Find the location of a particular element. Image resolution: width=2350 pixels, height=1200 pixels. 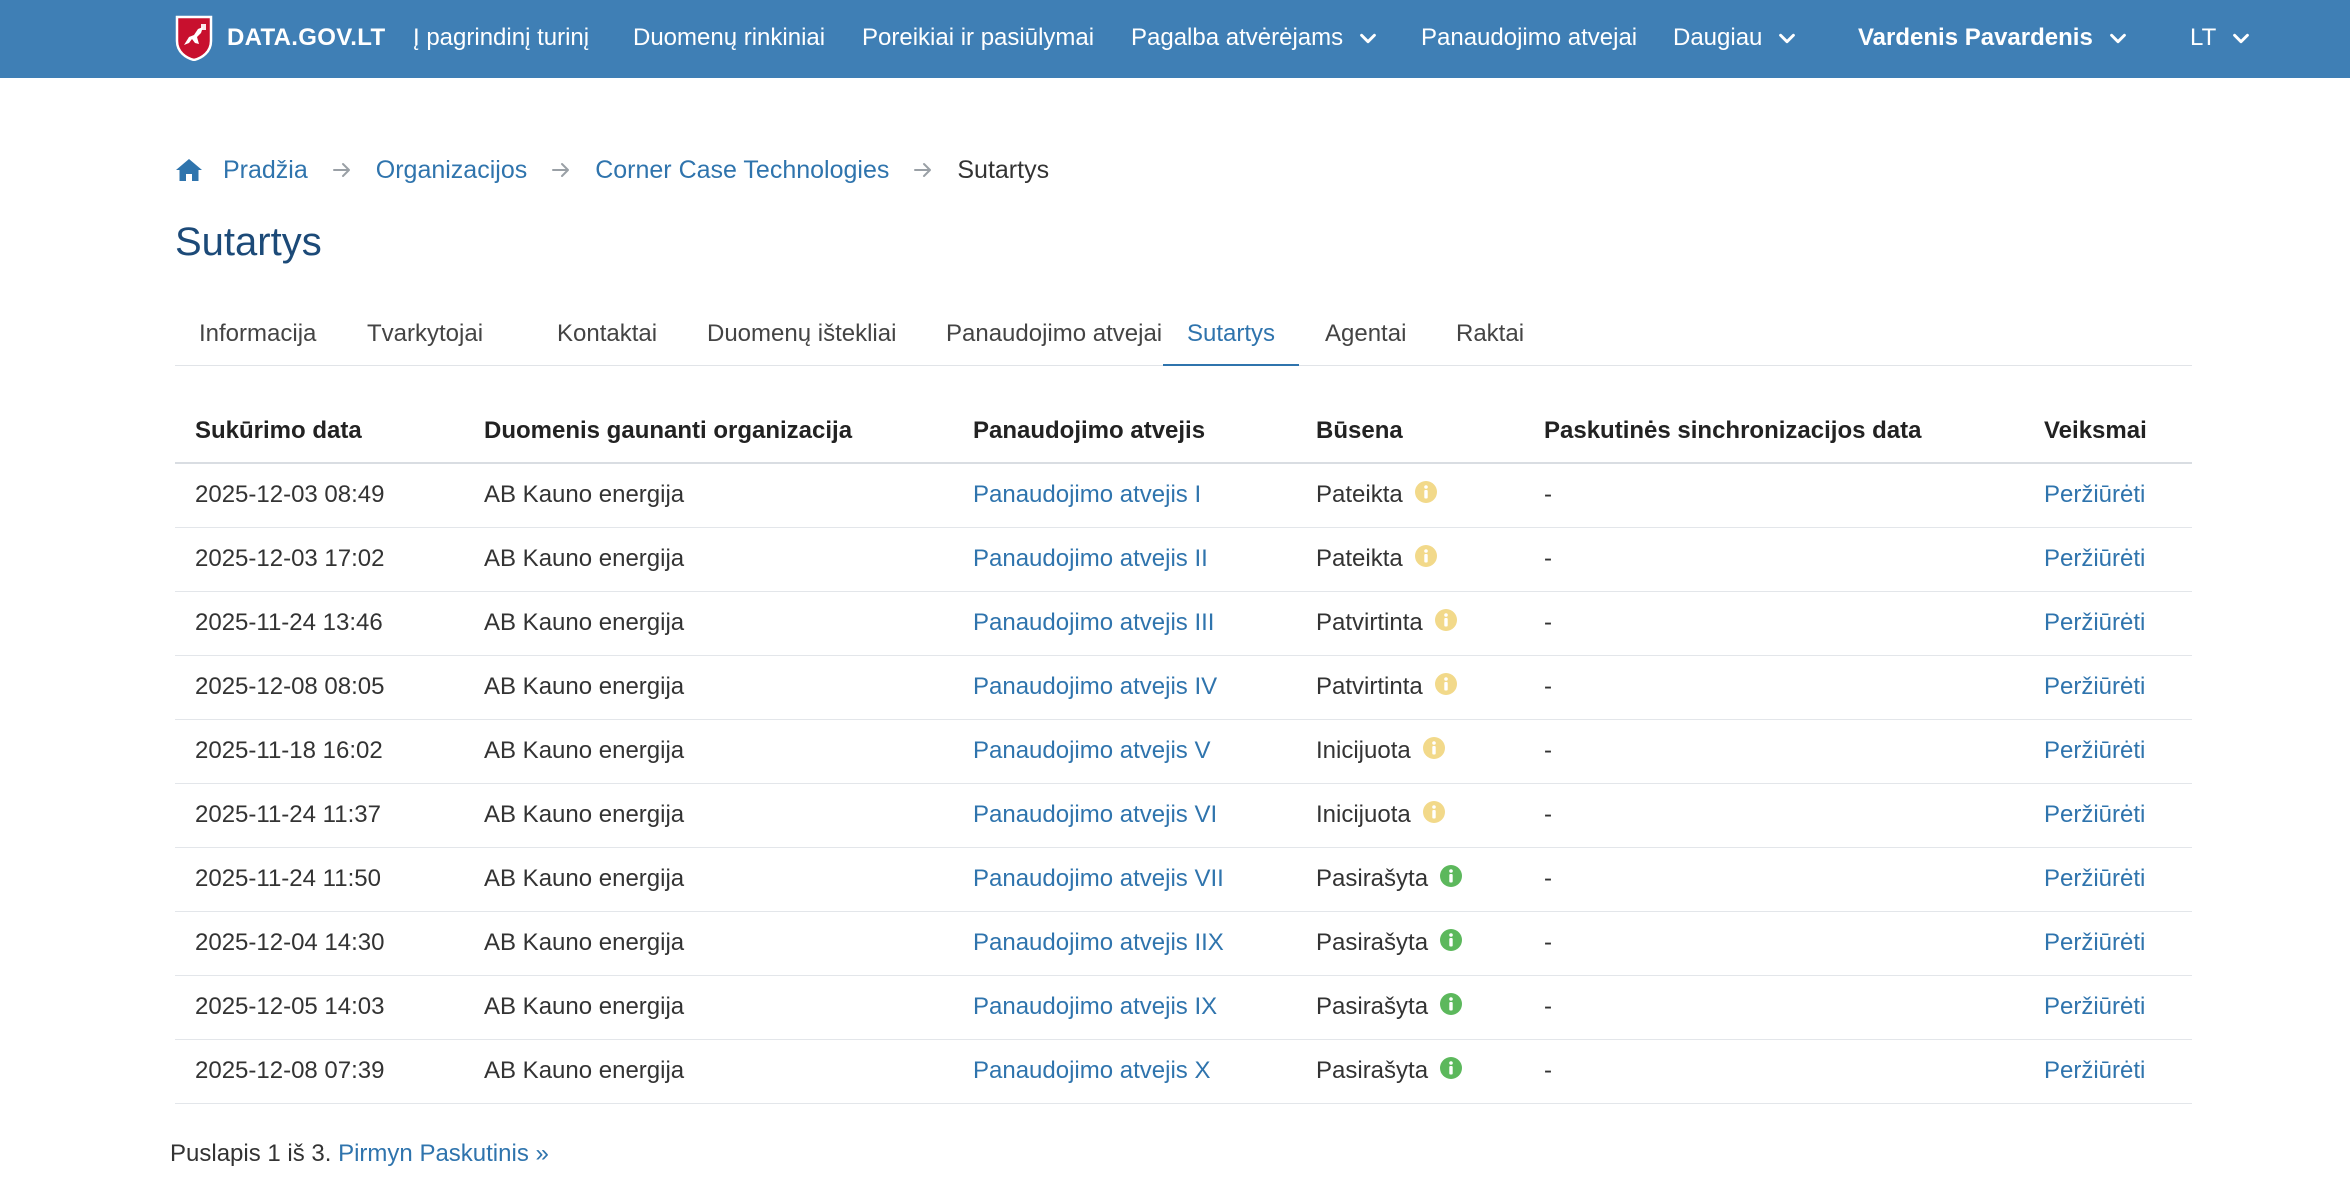

status-badge: Pasirašyta is located at coordinates (1389, 943).